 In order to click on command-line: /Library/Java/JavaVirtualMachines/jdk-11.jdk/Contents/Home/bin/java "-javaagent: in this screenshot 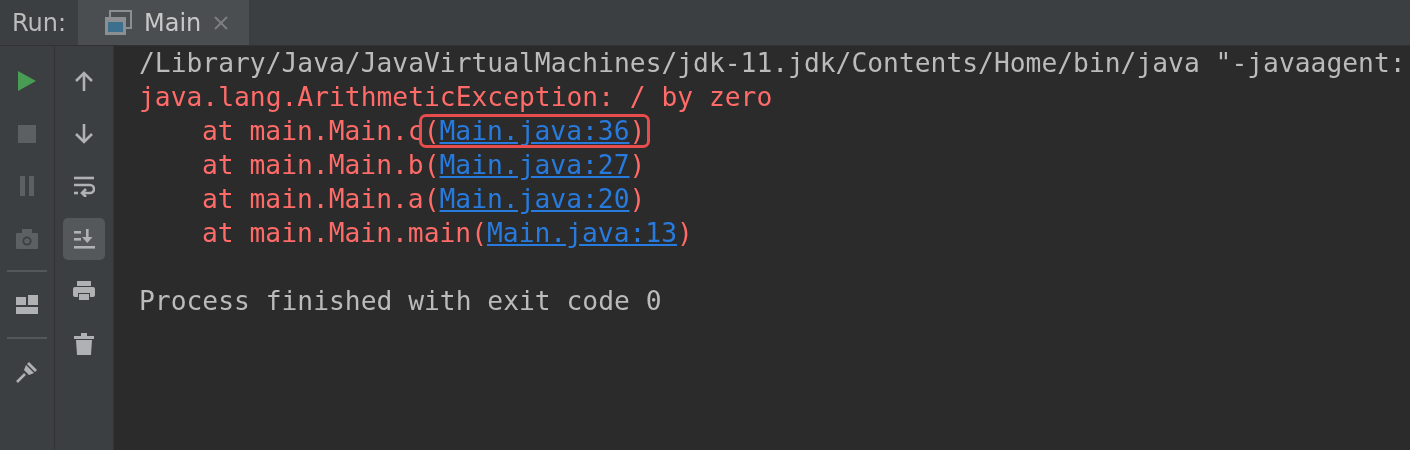, I will do `click(772, 63)`.